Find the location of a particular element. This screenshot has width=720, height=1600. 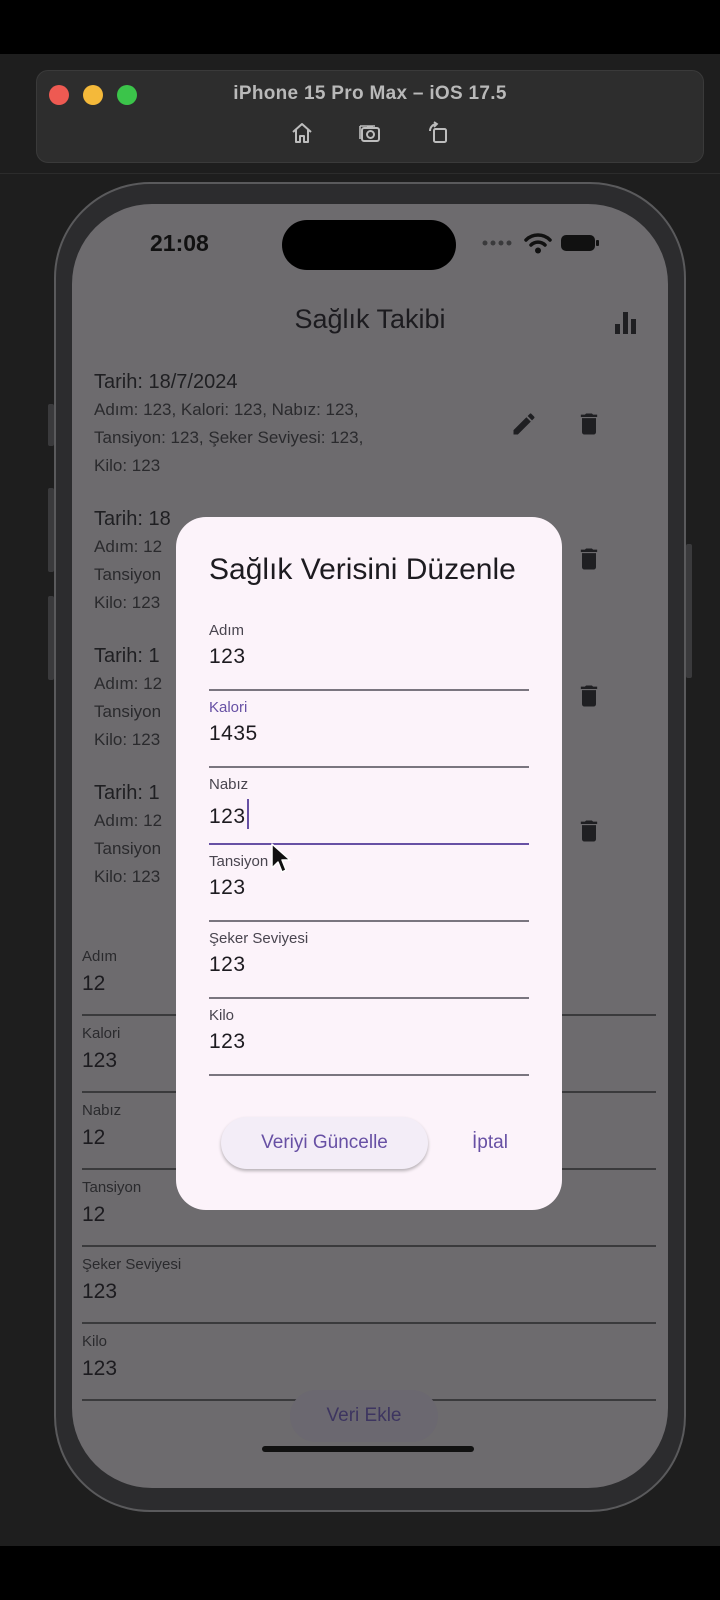

screenshot-icon is located at coordinates (370, 133).